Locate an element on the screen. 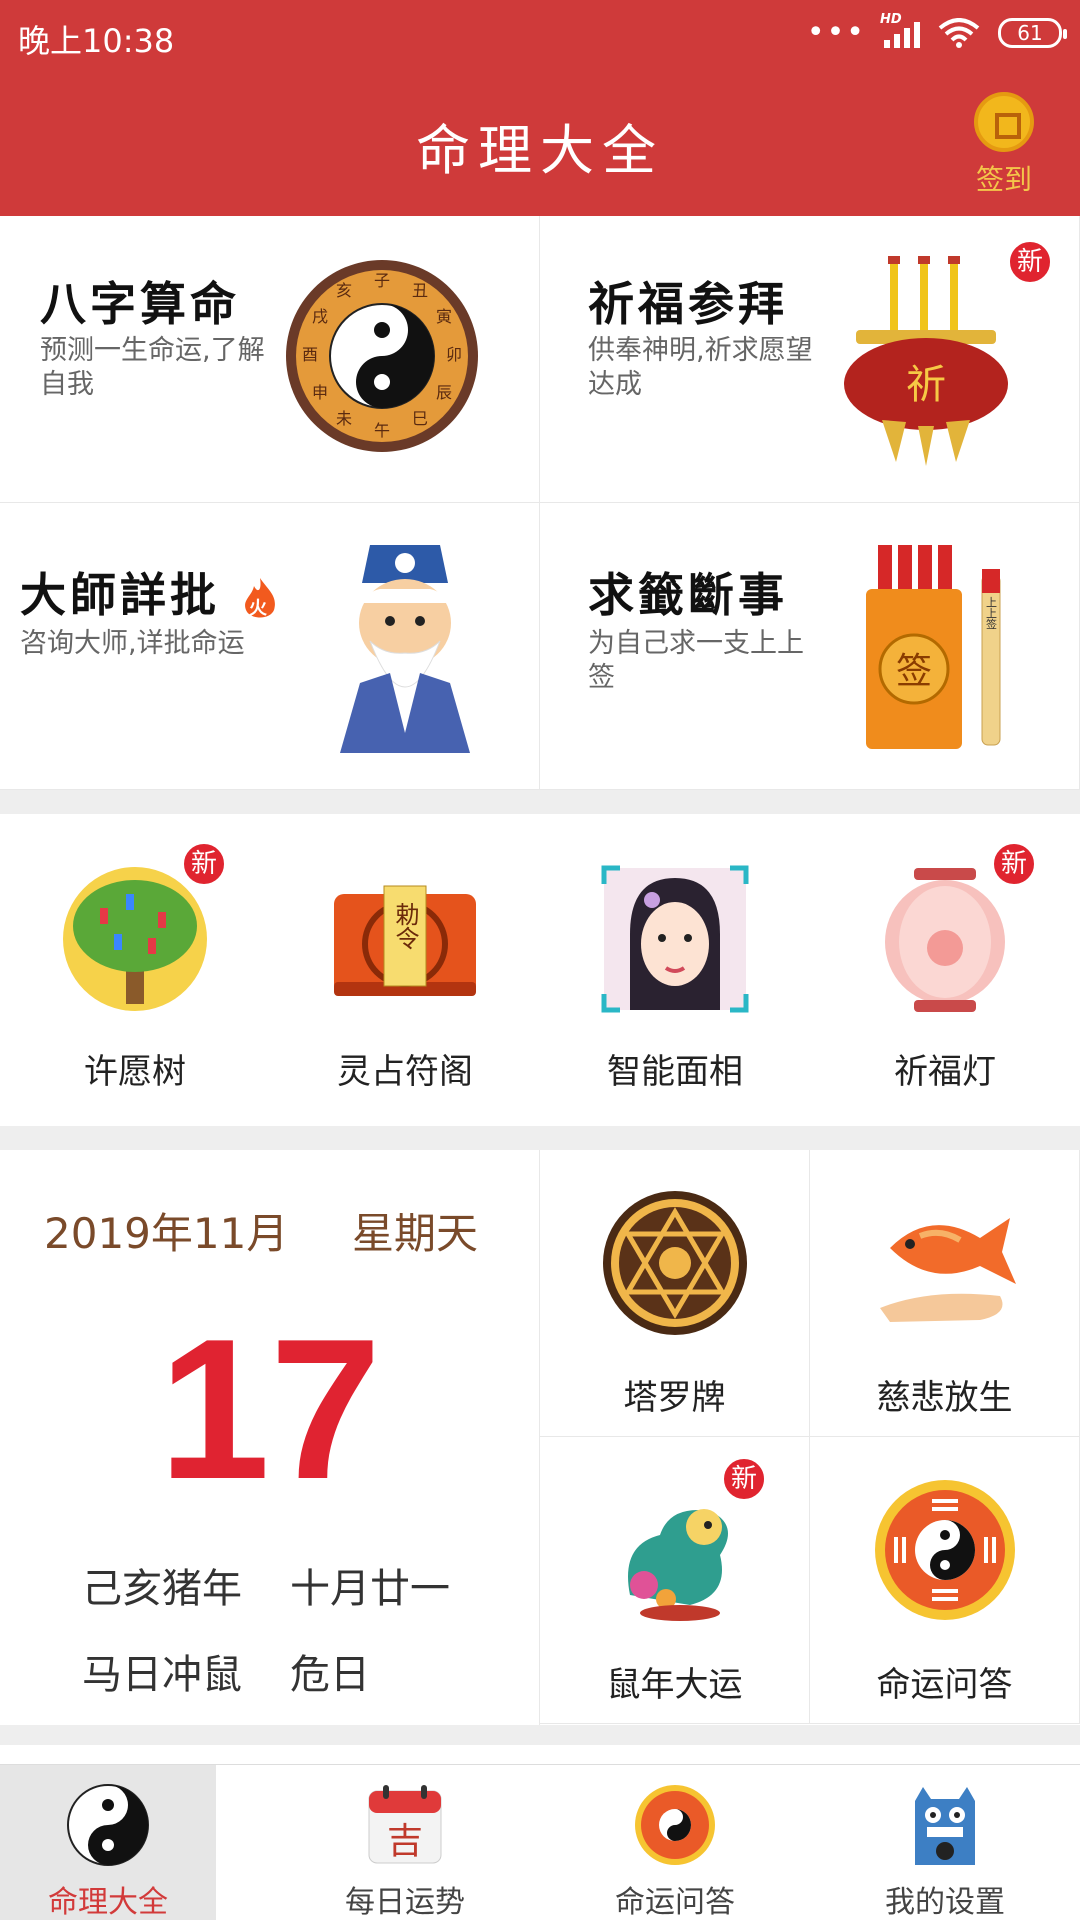 The width and height of the screenshot is (1080, 1920). tool-label: 许愿树 is located at coordinates (135, 1072).